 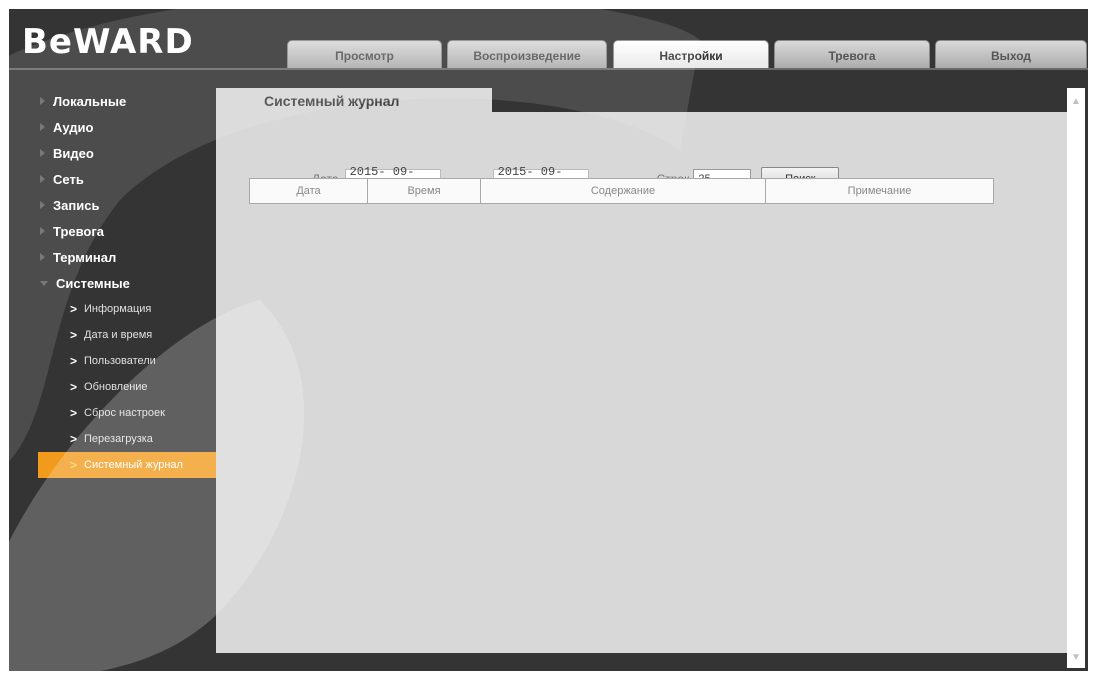 I want to click on column-header-time: Время, so click(x=424, y=191).